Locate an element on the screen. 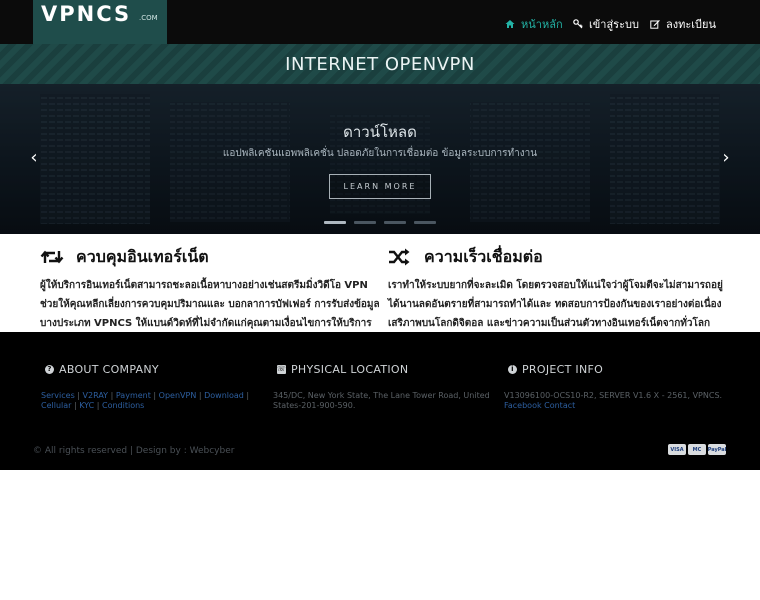  hero-title: ดาวน์โหลด is located at coordinates (380, 132).